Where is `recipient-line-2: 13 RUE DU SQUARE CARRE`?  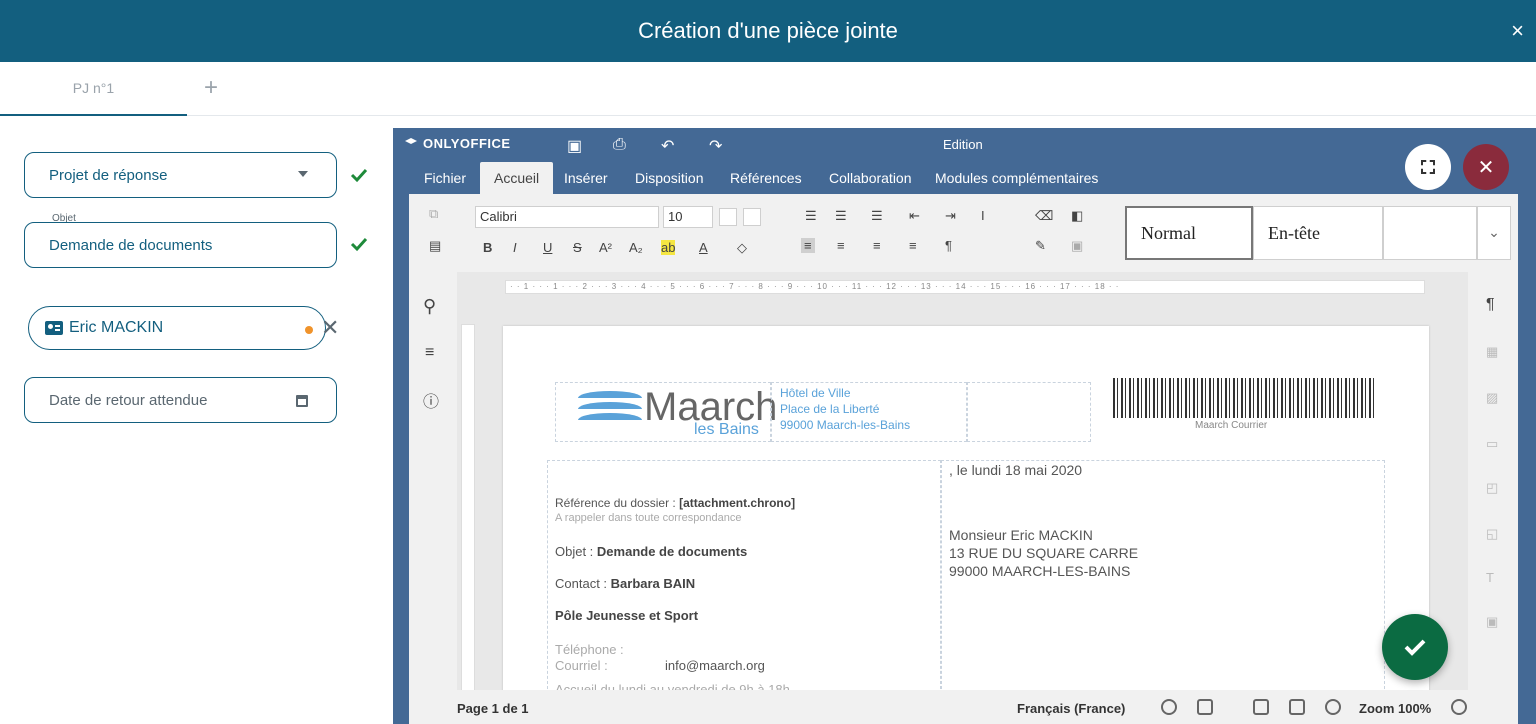 recipient-line-2: 13 RUE DU SQUARE CARRE is located at coordinates (1044, 553).